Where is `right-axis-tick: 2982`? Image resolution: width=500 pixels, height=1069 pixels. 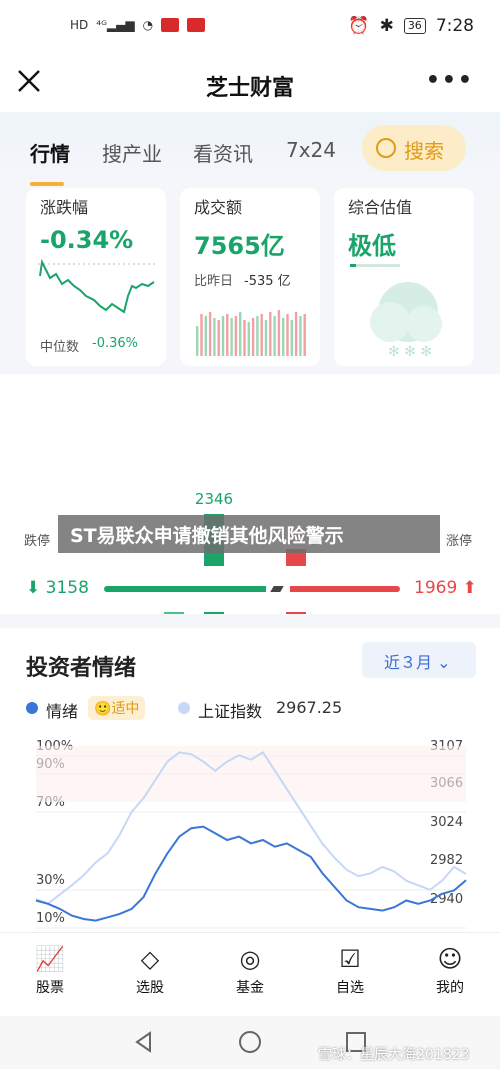 right-axis-tick: 2982 is located at coordinates (446, 860).